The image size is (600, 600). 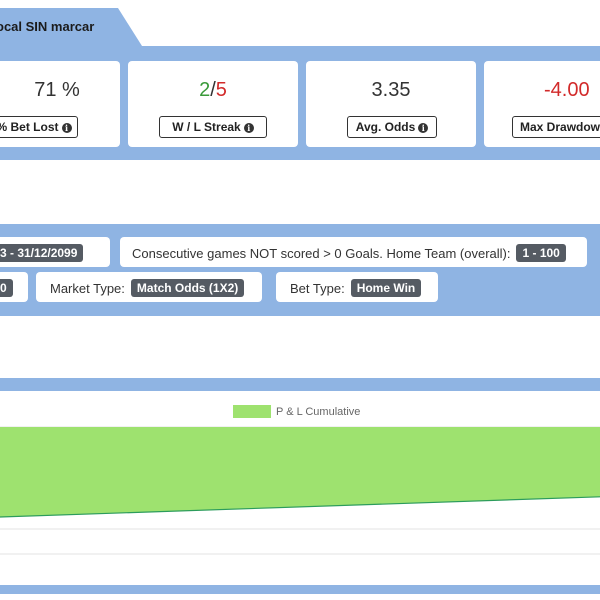 I want to click on win-count: 2, so click(x=205, y=90).